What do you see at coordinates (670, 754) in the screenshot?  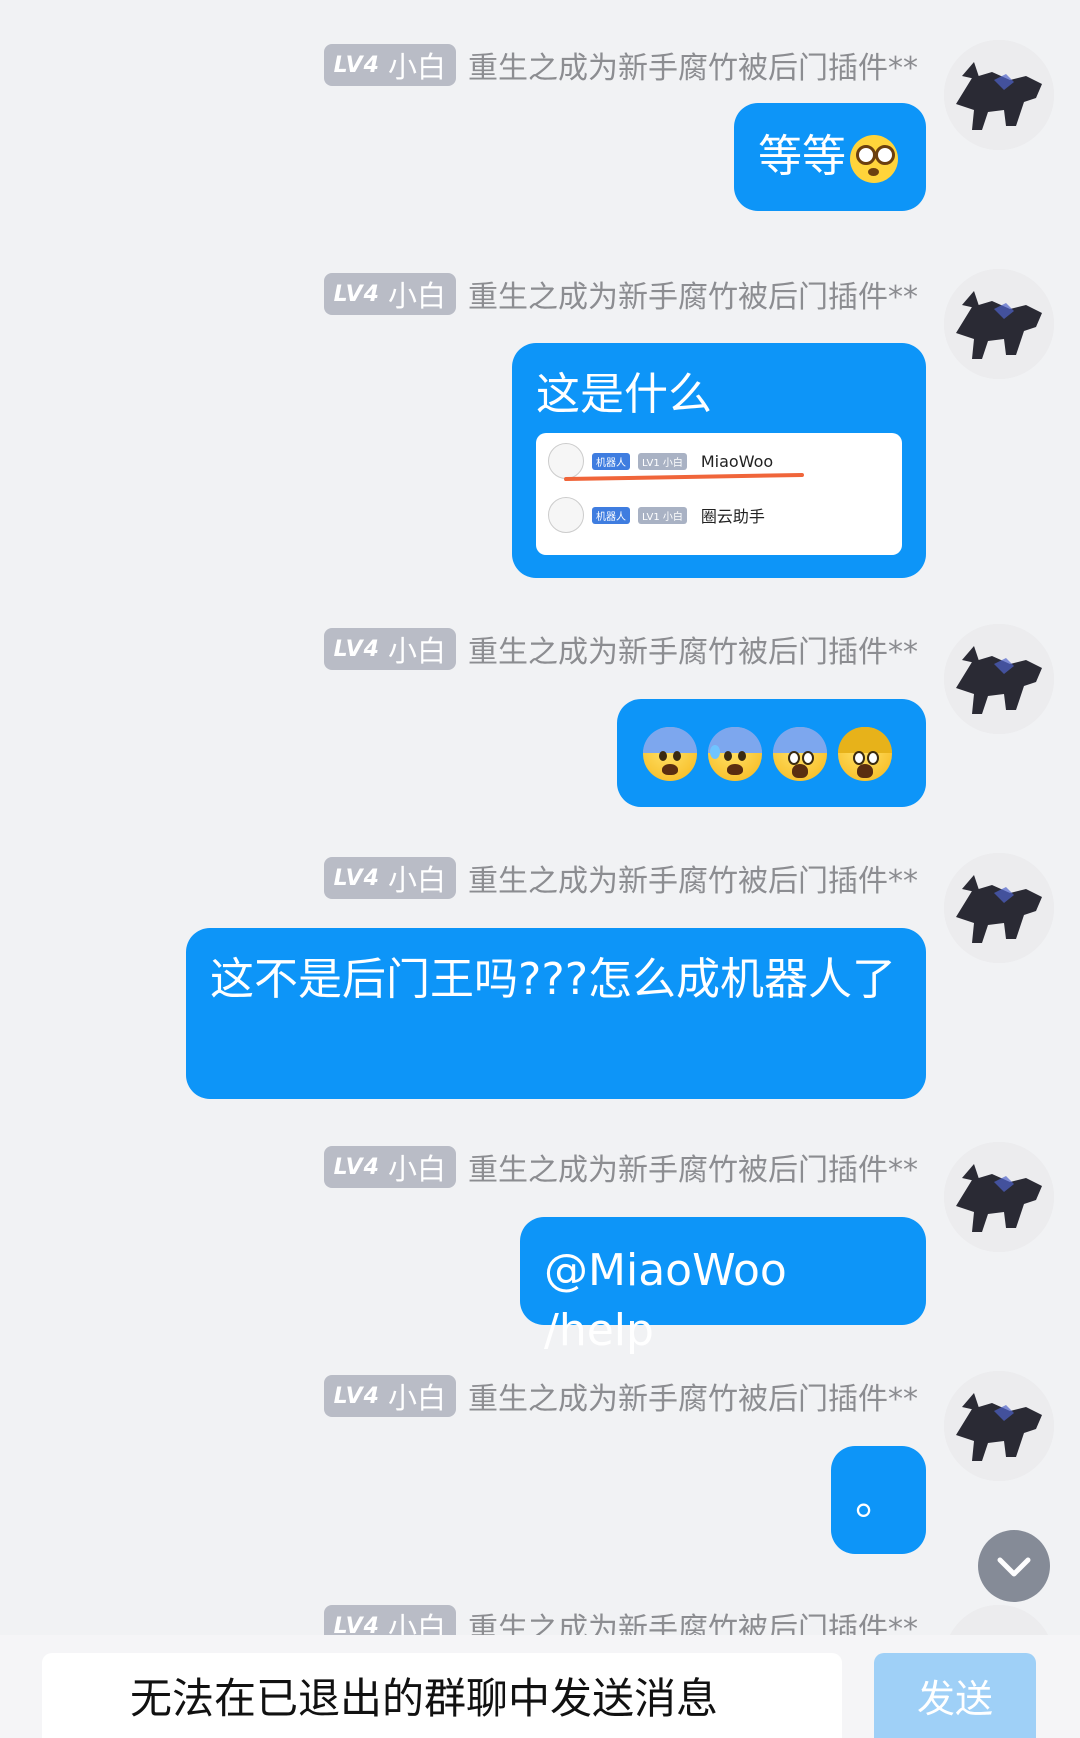 I see `fearful-face-icon` at bounding box center [670, 754].